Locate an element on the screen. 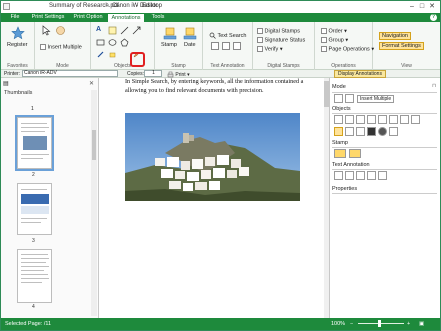  group-button: Group ▾ is located at coordinates (334, 40).